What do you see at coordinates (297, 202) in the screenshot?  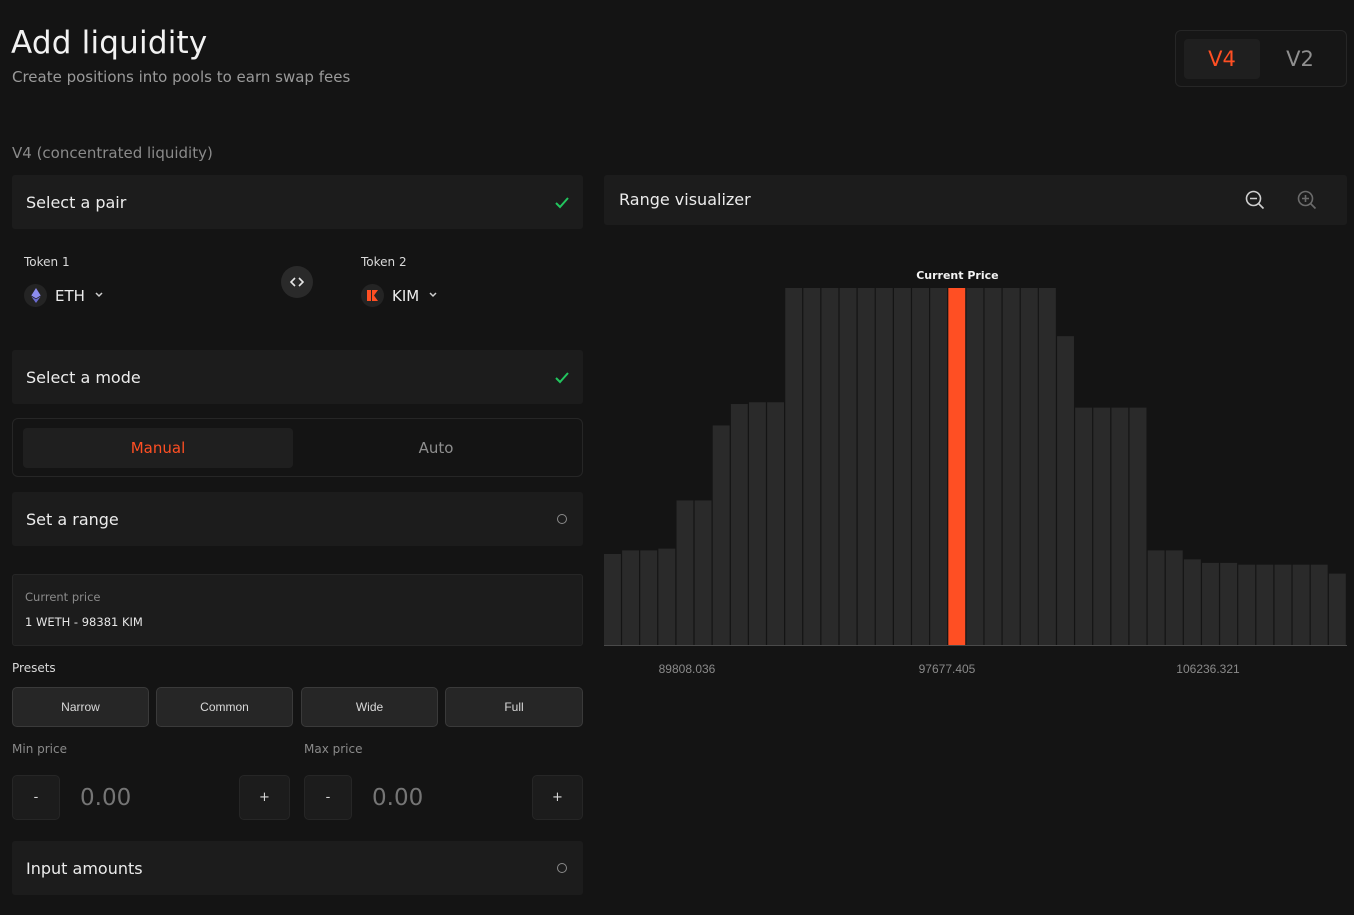 I see `select-pair-step: Select a pair` at bounding box center [297, 202].